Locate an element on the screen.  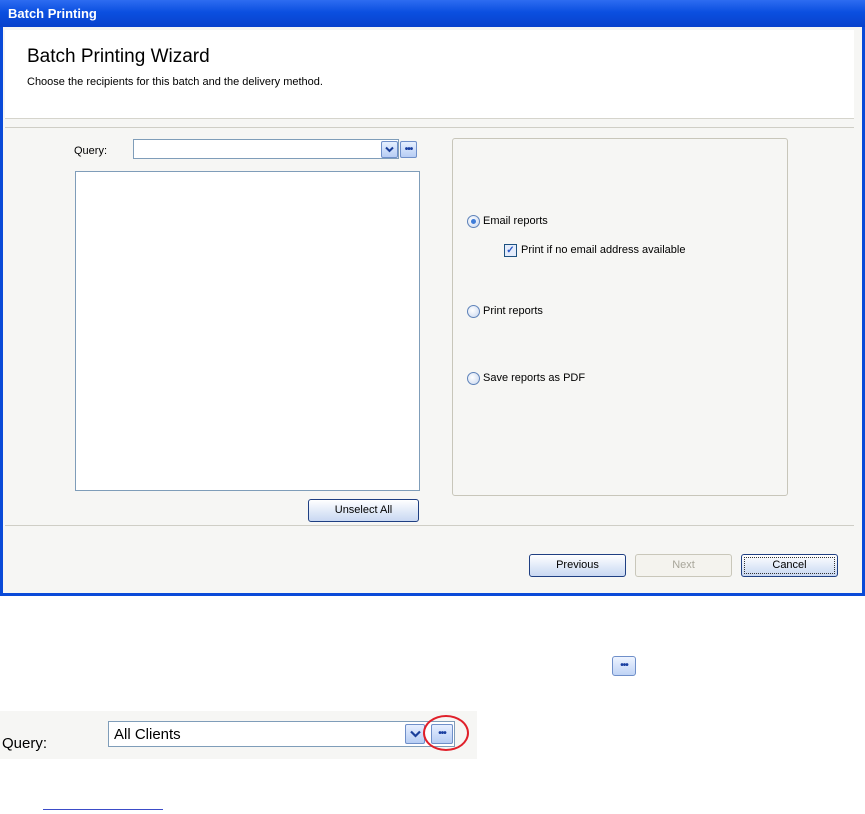
save-pdf-label: Save reports as PDF is located at coordinates (534, 378).